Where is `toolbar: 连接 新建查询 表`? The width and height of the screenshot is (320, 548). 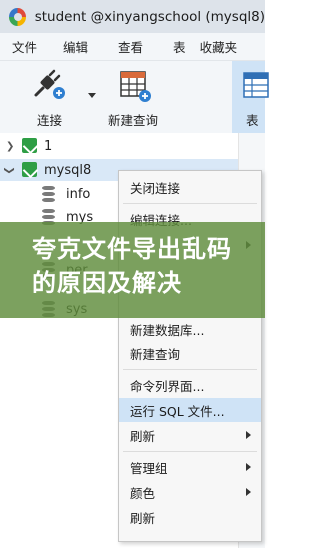 toolbar: 连接 新建查询 表 is located at coordinates (134, 97).